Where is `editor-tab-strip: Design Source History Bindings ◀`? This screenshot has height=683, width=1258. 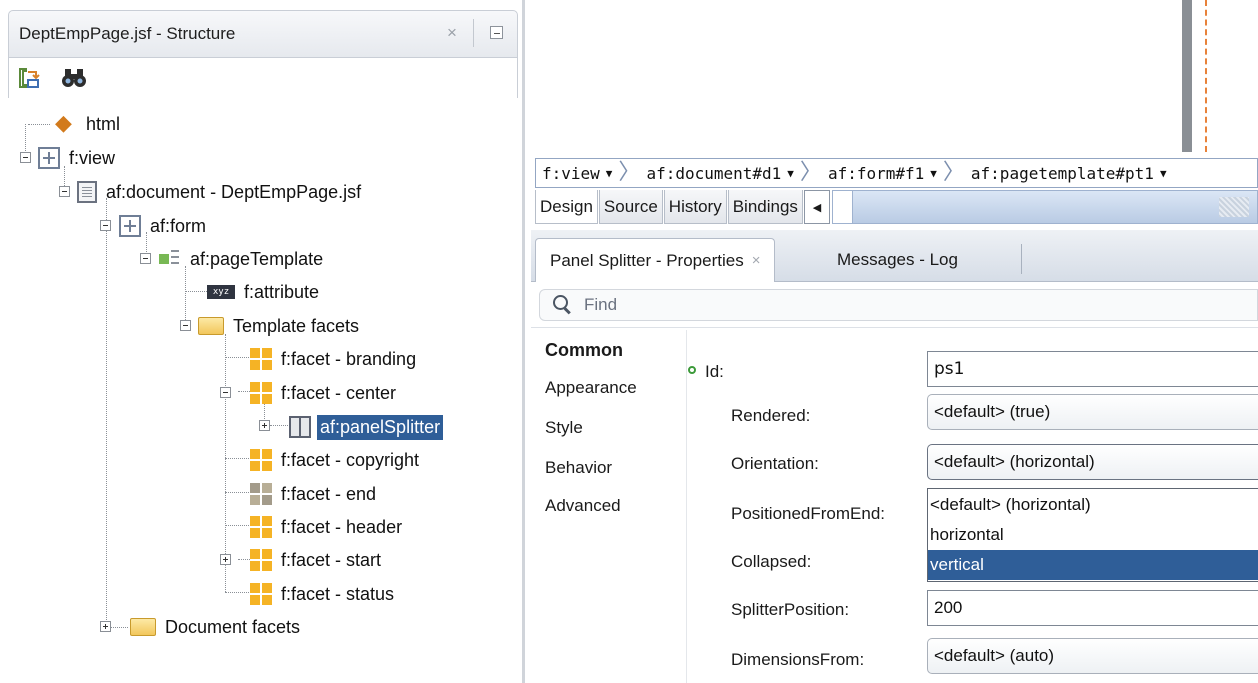
editor-tab-strip: Design Source History Bindings ◀ is located at coordinates (896, 207).